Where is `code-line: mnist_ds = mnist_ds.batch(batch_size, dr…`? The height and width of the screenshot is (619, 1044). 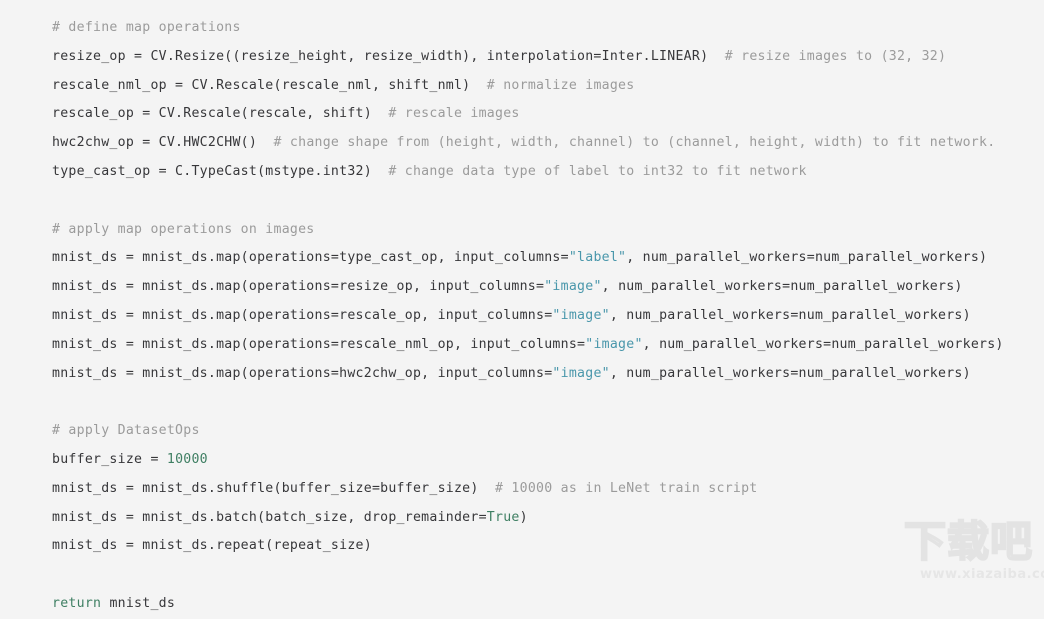
code-line: mnist_ds = mnist_ds.batch(batch_size, dr… is located at coordinates (290, 517).